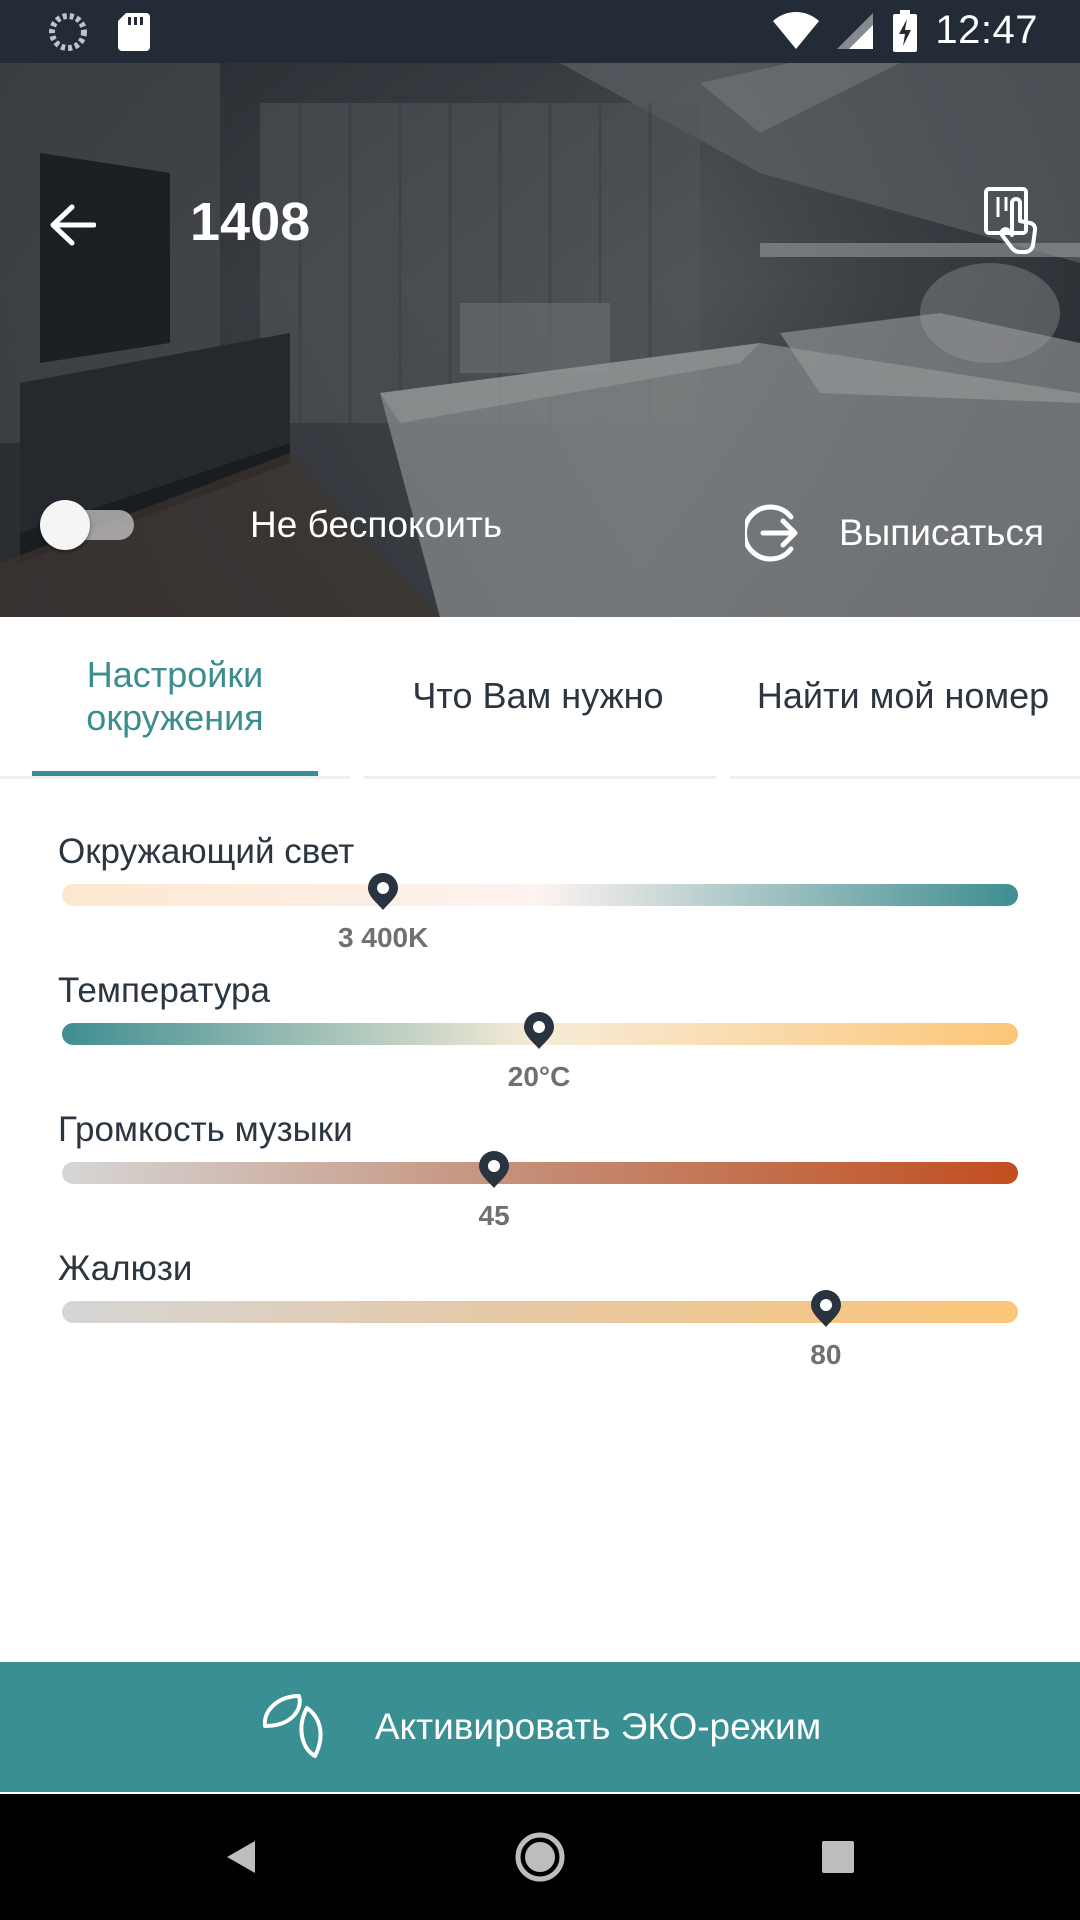  What do you see at coordinates (540, 1173) in the screenshot?
I see `music-volume-slider` at bounding box center [540, 1173].